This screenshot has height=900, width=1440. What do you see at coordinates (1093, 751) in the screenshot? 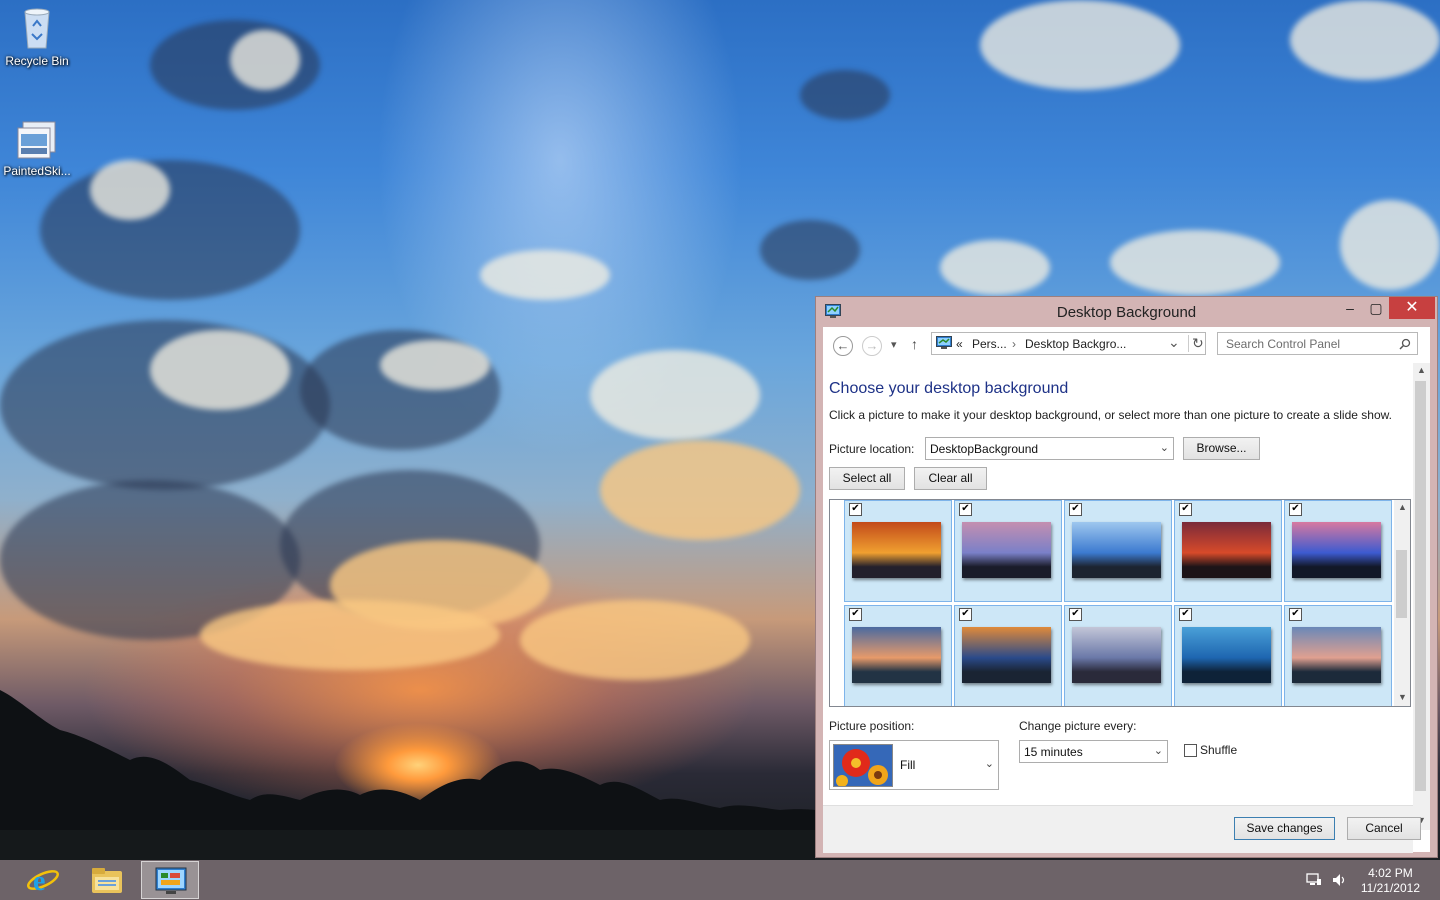
I see `change-picture-interval-dropdown: 15 minutes ⌄` at bounding box center [1093, 751].